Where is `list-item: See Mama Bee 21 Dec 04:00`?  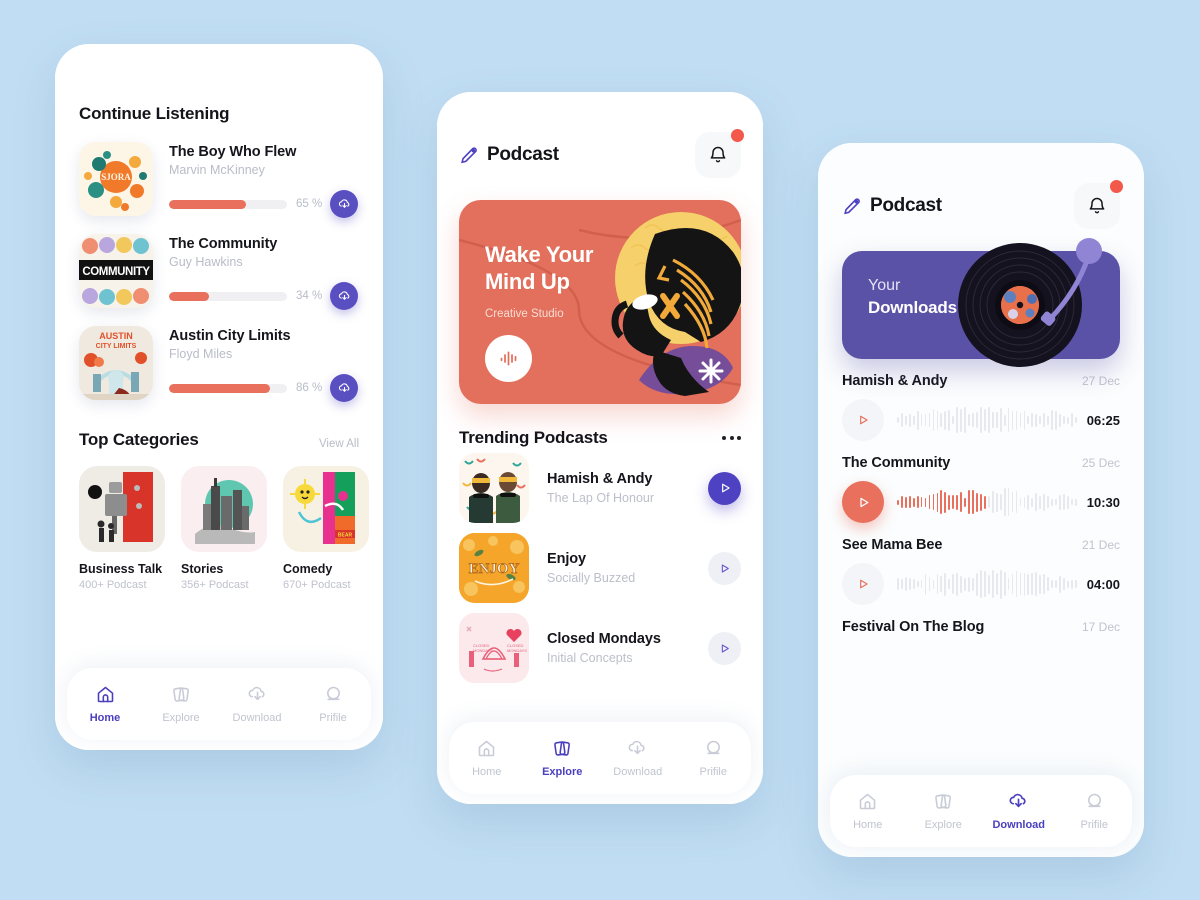 list-item: See Mama Bee 21 Dec 04:00 is located at coordinates (981, 571).